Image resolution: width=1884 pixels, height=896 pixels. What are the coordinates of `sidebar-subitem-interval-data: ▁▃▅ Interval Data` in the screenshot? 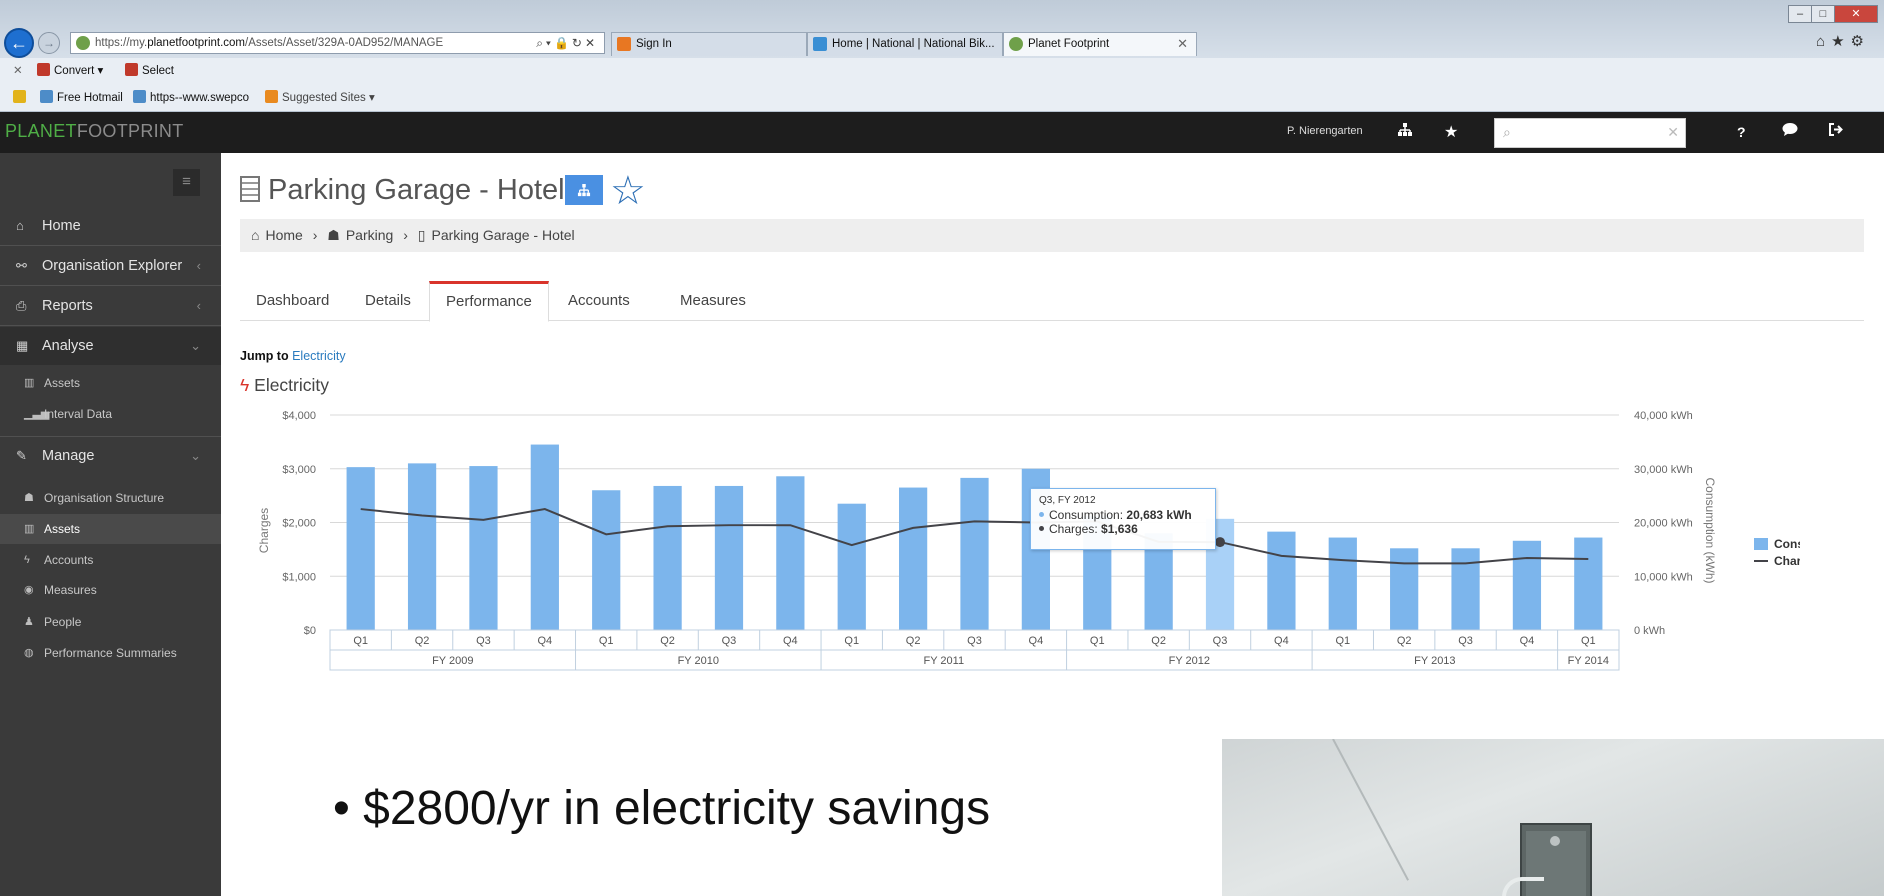 It's located at (110, 414).